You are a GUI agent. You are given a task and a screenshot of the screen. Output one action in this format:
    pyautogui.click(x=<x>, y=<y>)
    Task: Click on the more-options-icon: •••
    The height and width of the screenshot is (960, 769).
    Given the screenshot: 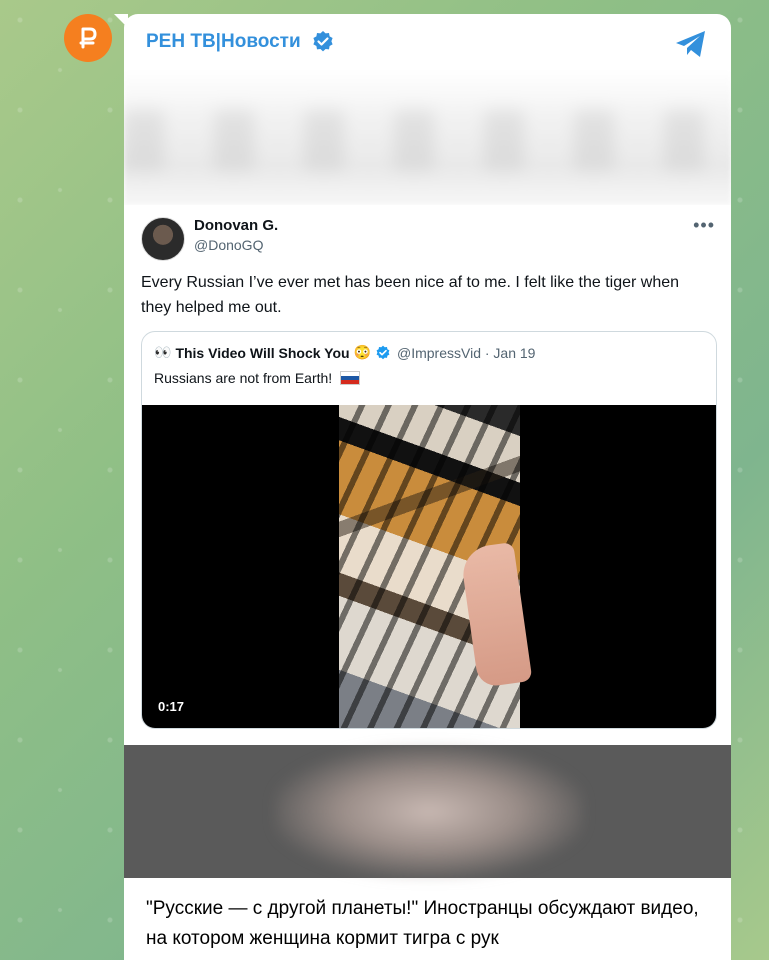 What is the action you would take?
    pyautogui.click(x=704, y=225)
    